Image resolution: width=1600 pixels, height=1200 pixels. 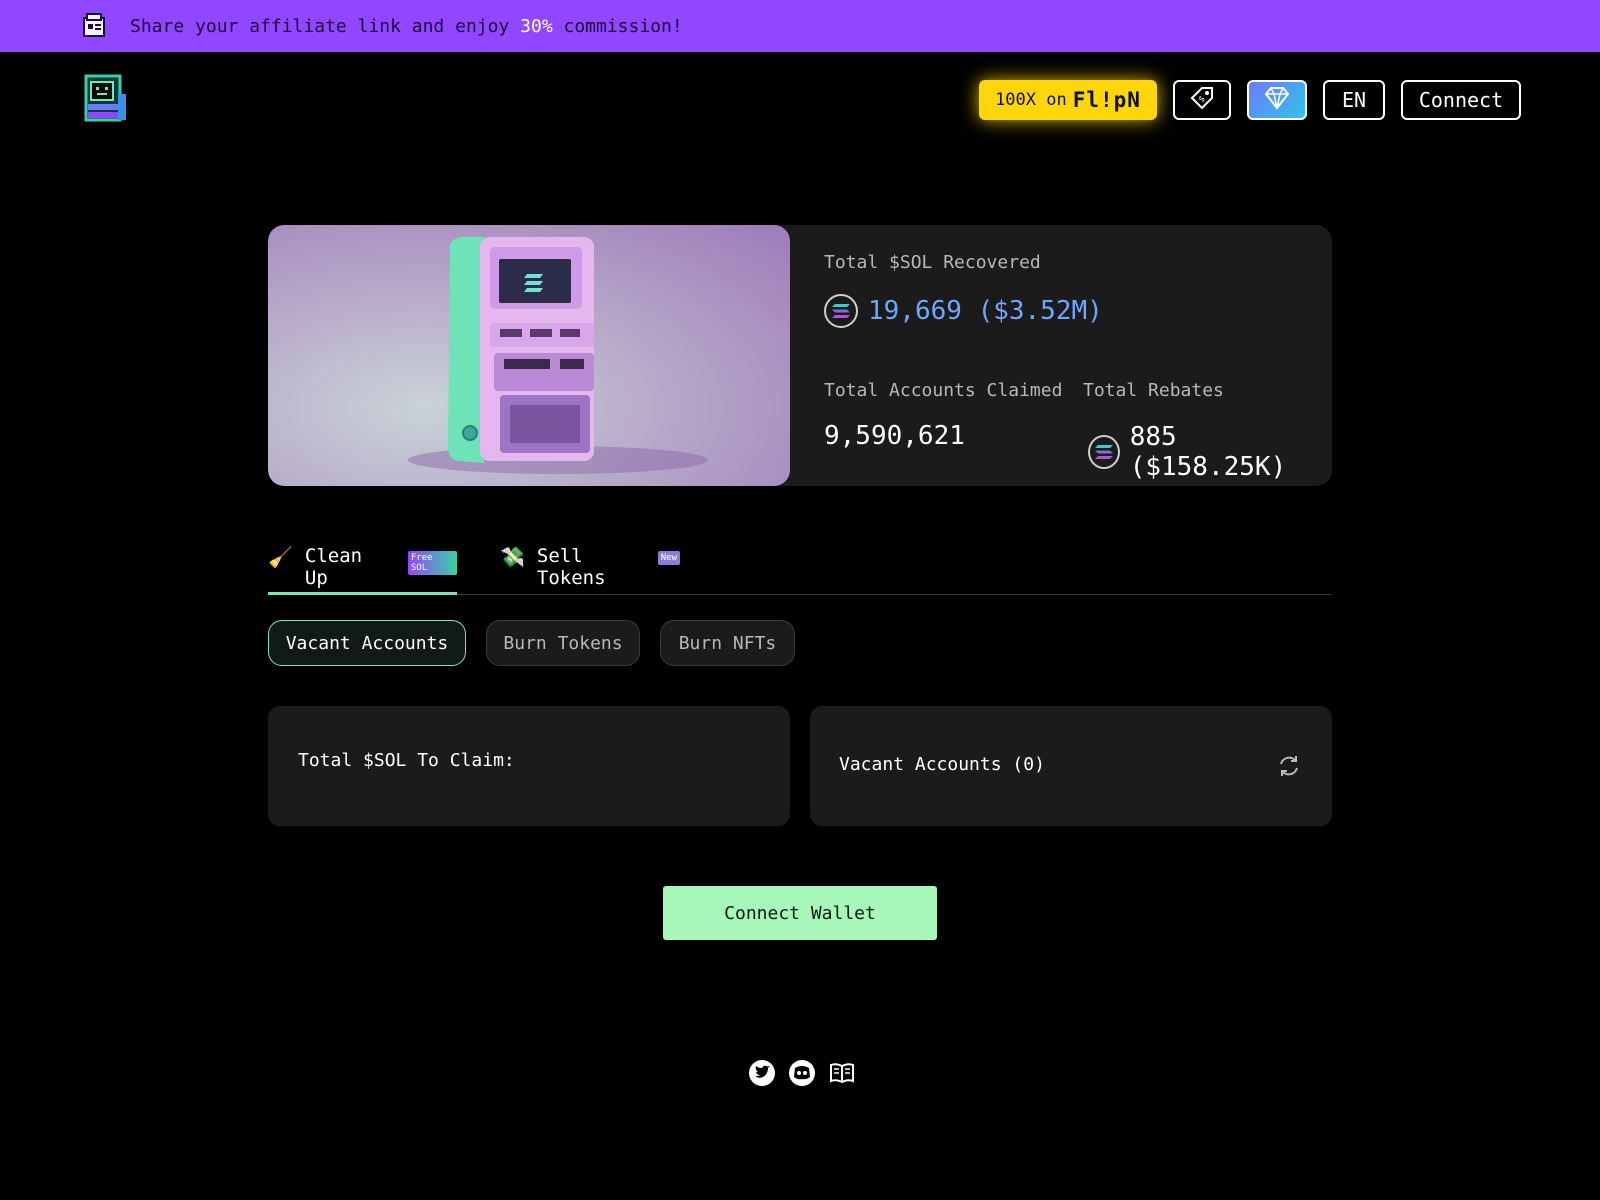 What do you see at coordinates (800, 913) in the screenshot?
I see `connect-wallet-button: Connect Wallet` at bounding box center [800, 913].